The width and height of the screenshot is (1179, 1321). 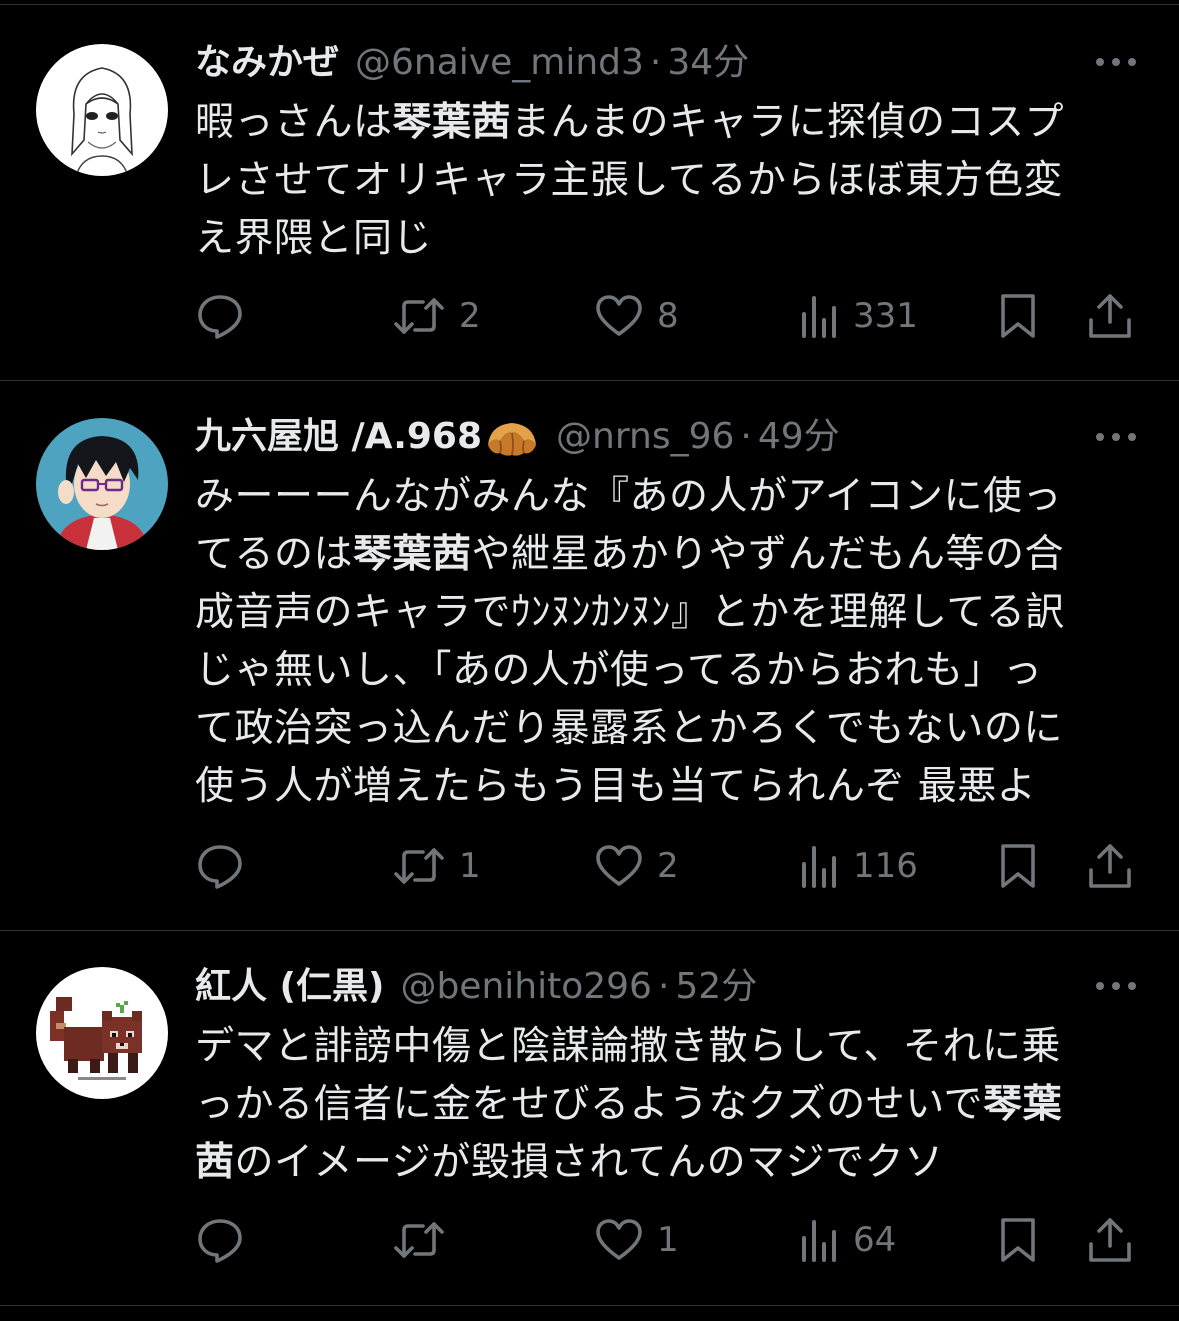 What do you see at coordinates (289, 987) in the screenshot?
I see `display-name: 紅人 (仁黒)` at bounding box center [289, 987].